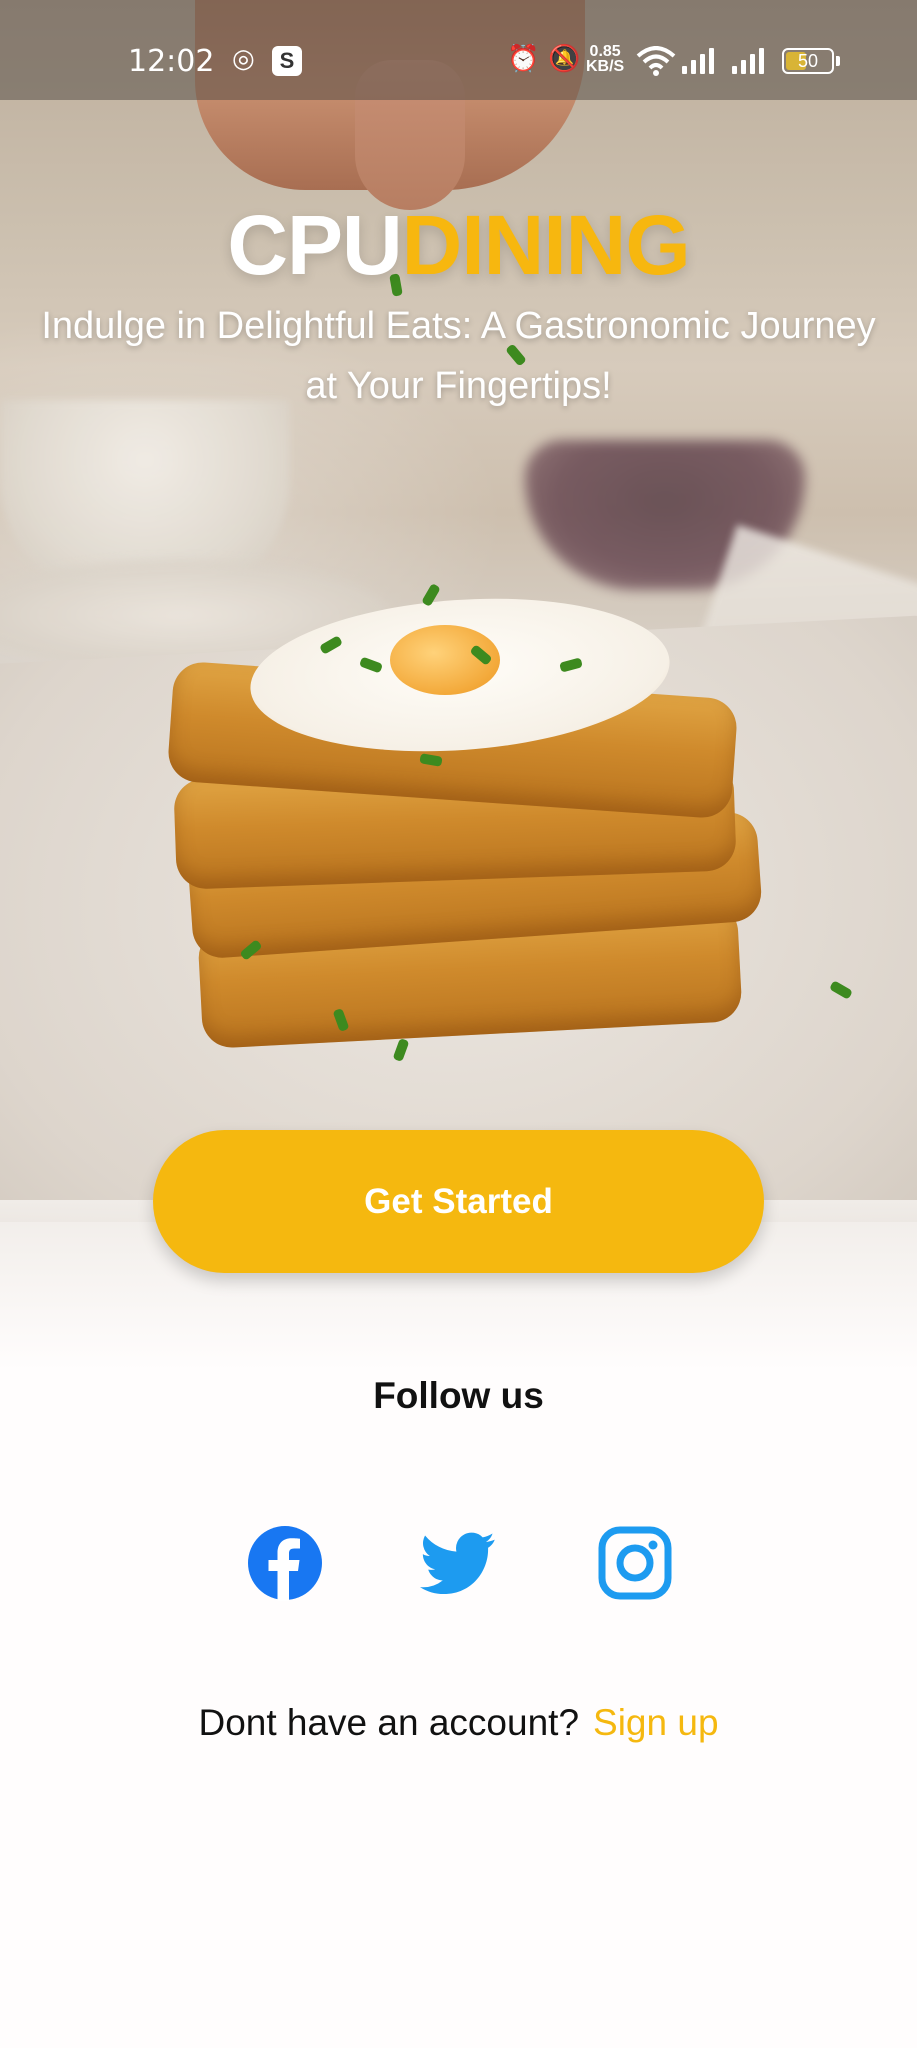 The height and width of the screenshot is (2048, 917). Describe the element at coordinates (635, 1563) in the screenshot. I see `instagram-icon` at that location.